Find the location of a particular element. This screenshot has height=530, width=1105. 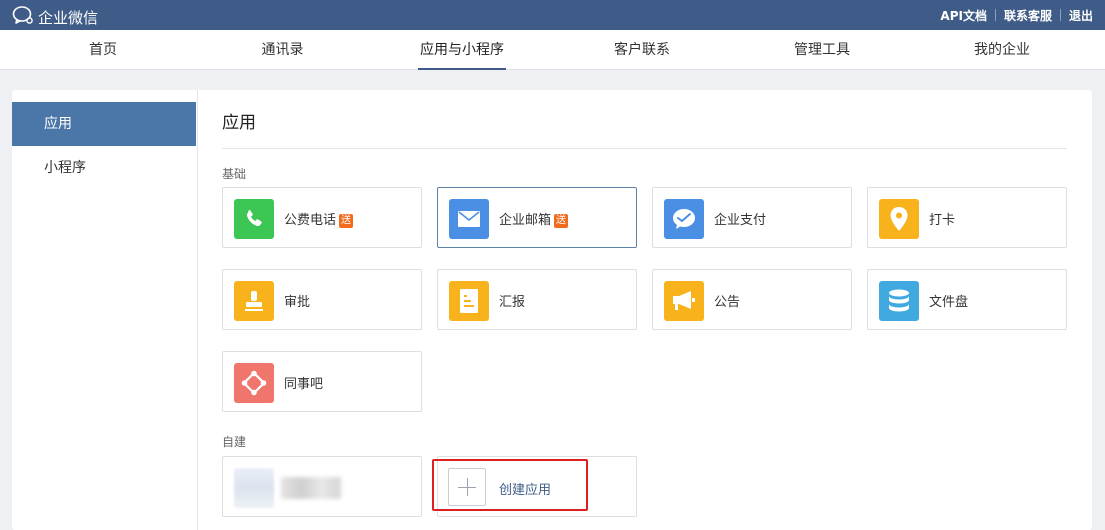

highlight-outline is located at coordinates (510, 485).